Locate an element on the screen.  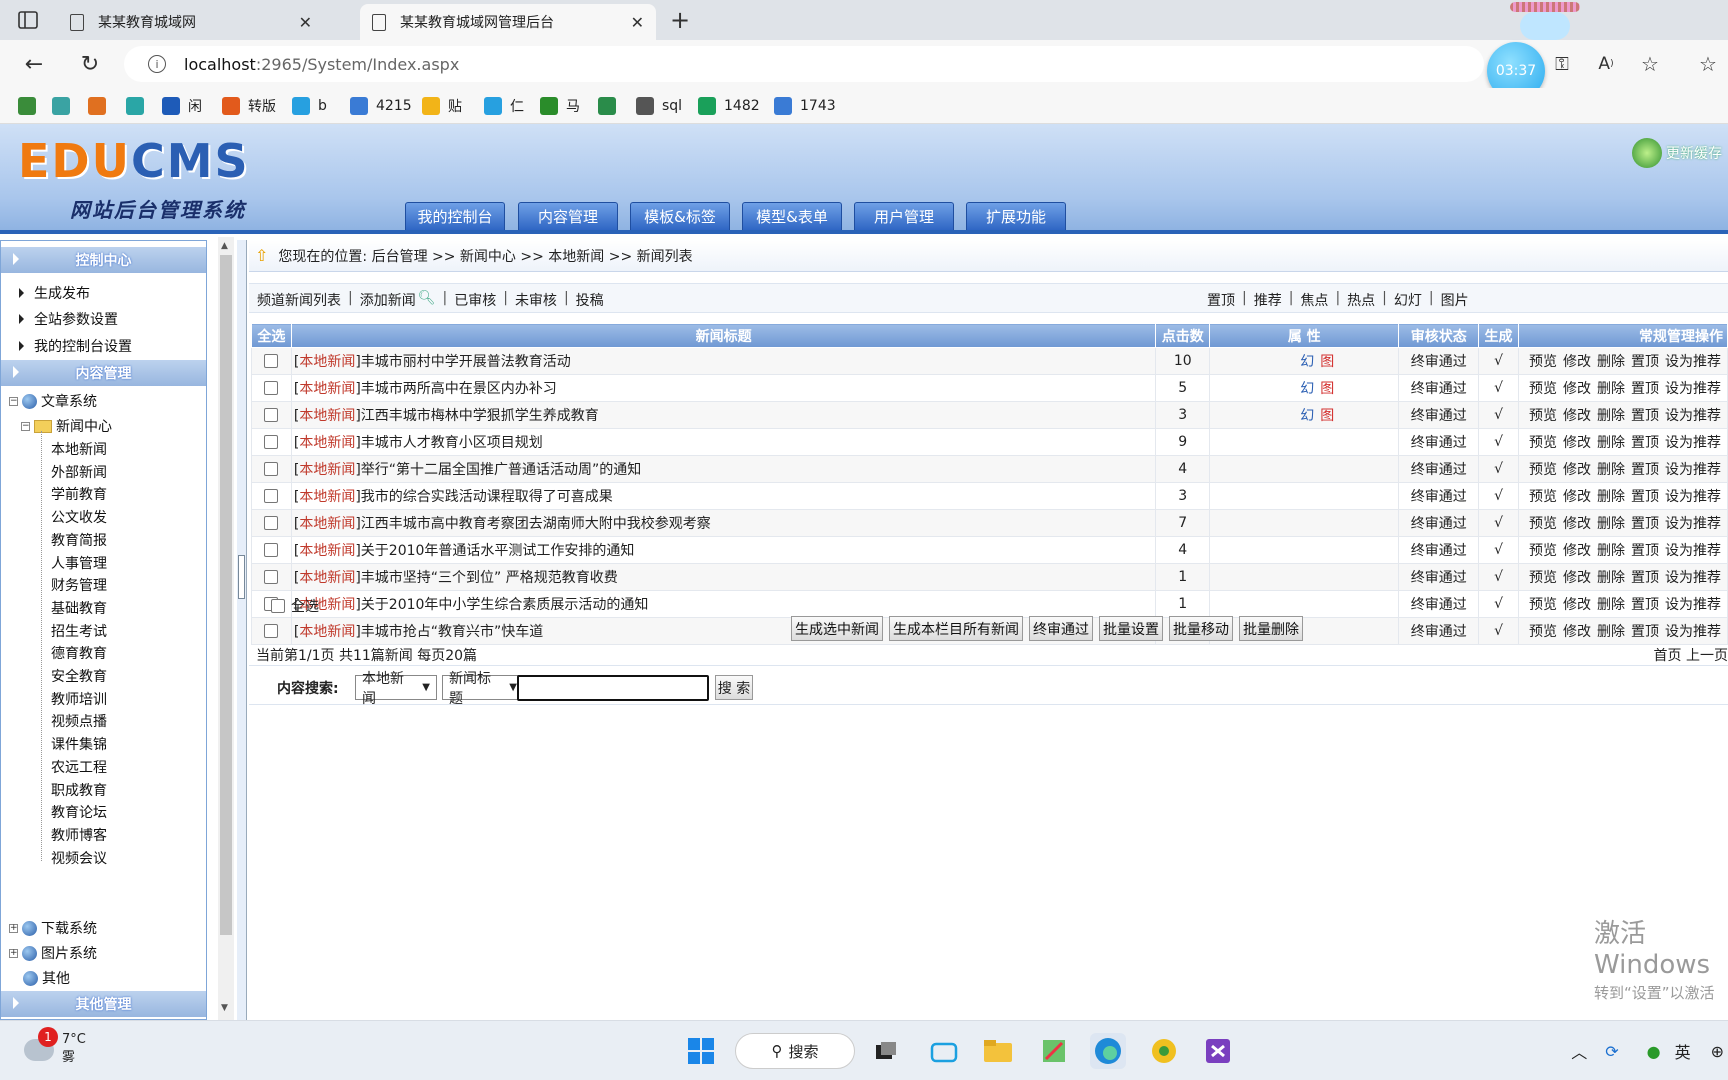
bookmark-item: 仁 is located at coordinates (504, 106).